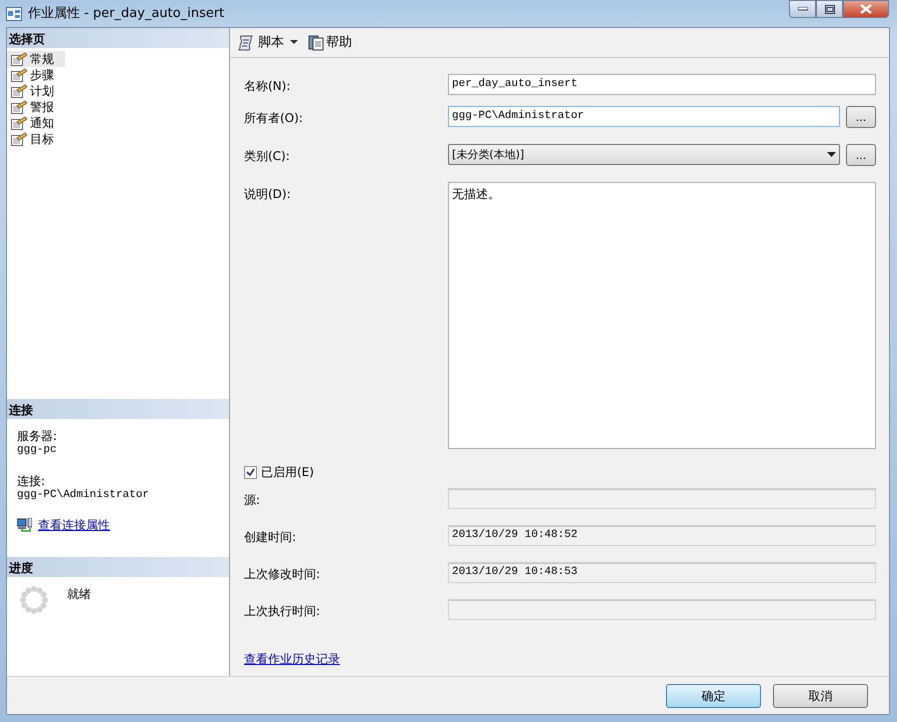  I want to click on window-title: 作业属性 - per_day_auto_insert, so click(126, 13).